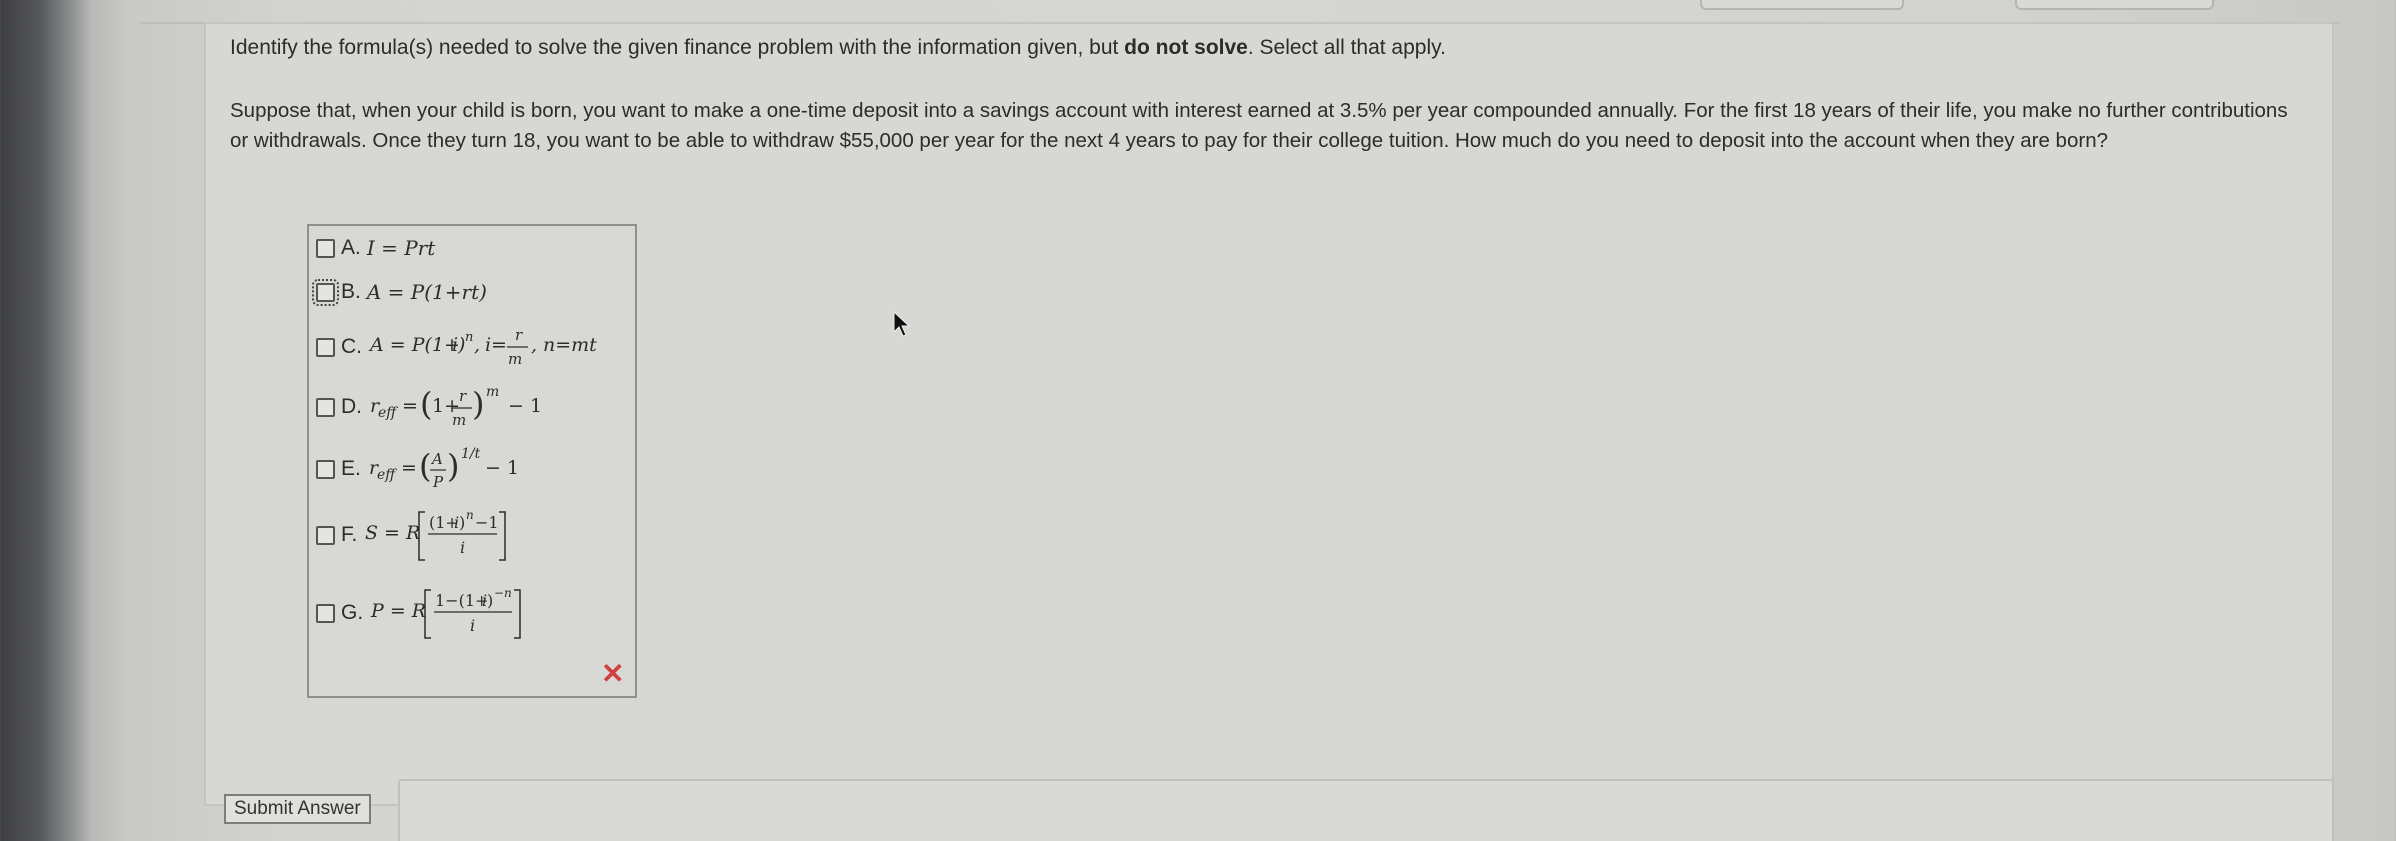 The width and height of the screenshot is (2396, 841). What do you see at coordinates (1240, 12) in the screenshot?
I see `top-toolbar-strip` at bounding box center [1240, 12].